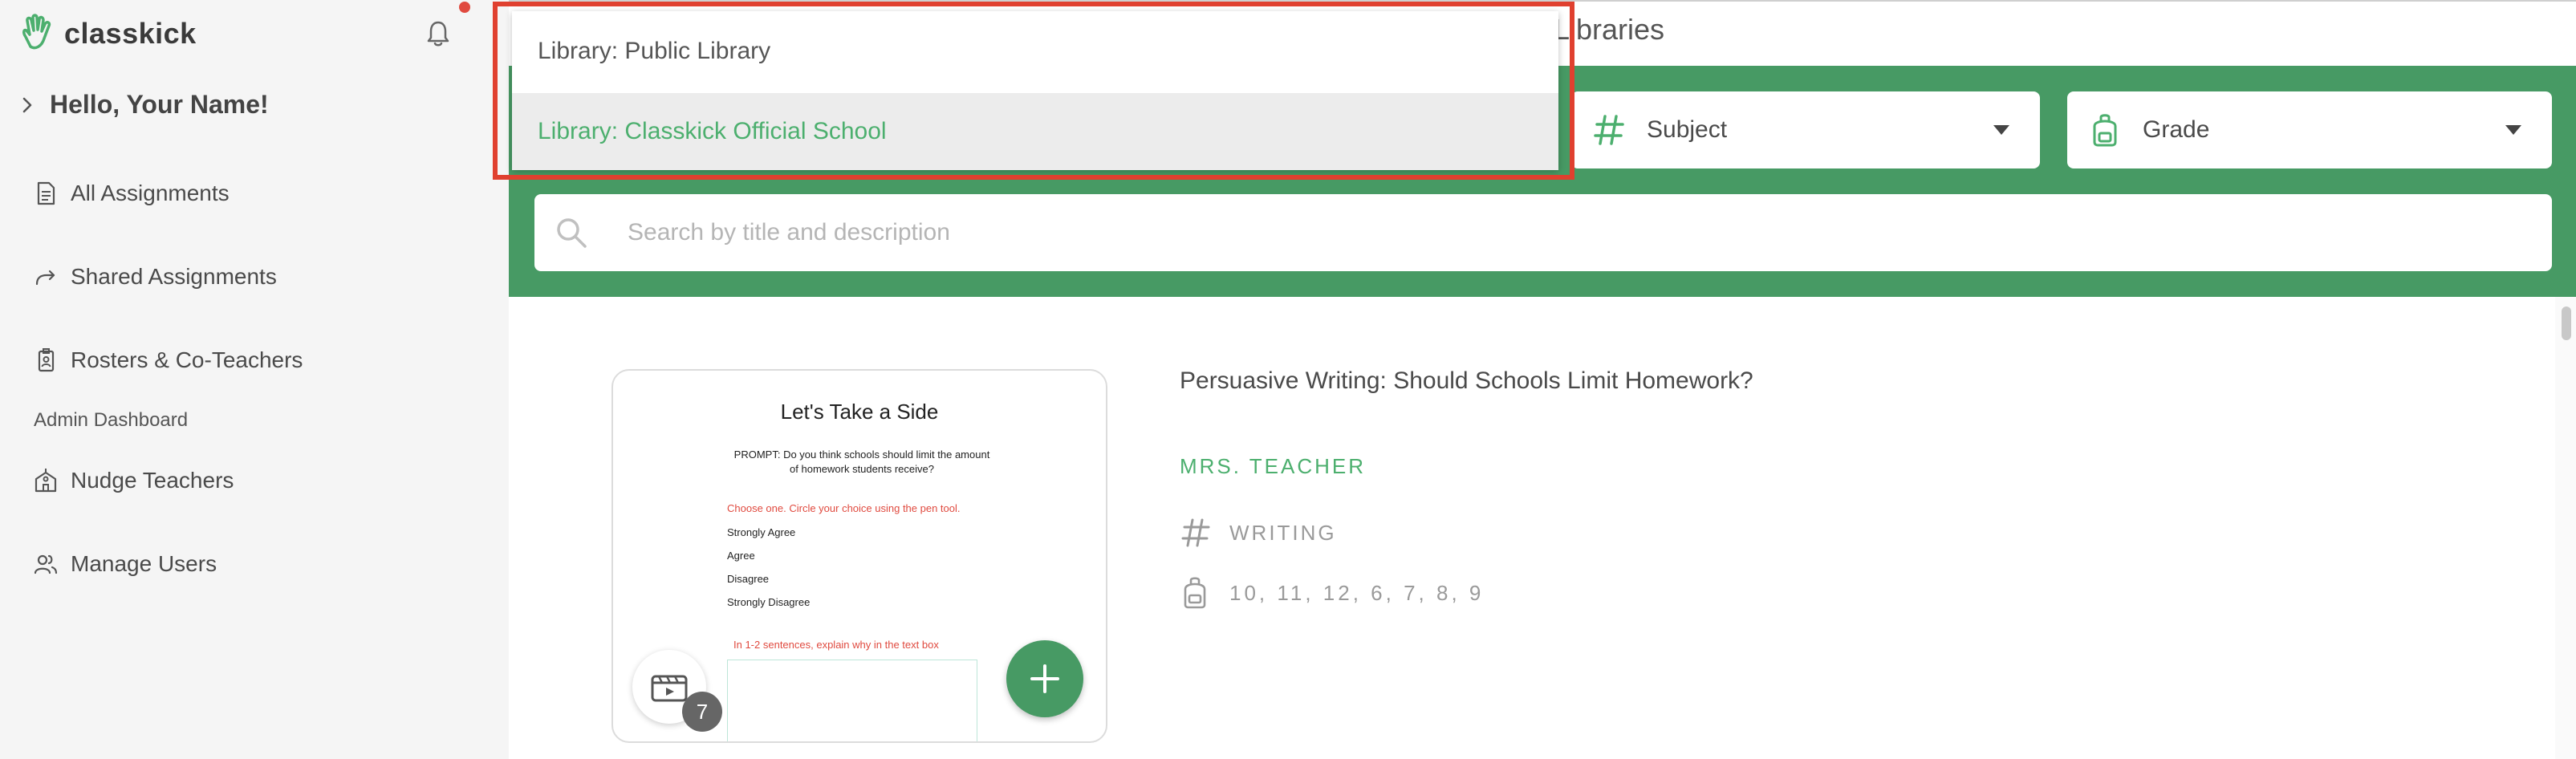 Image resolution: width=2576 pixels, height=759 pixels. What do you see at coordinates (1551, 232) in the screenshot?
I see `search-input` at bounding box center [1551, 232].